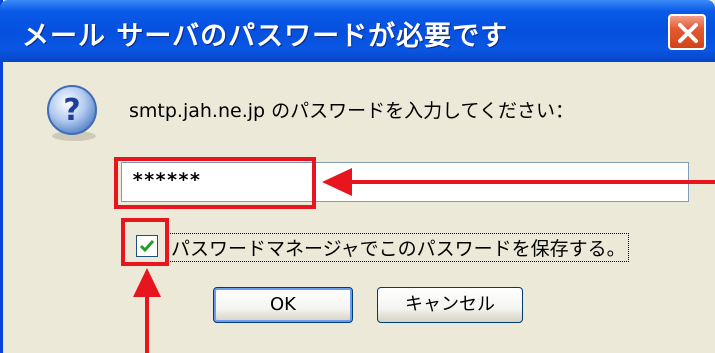 The height and width of the screenshot is (353, 715). Describe the element at coordinates (147, 310) in the screenshot. I see `arrow-to-checkbox-icon` at that location.